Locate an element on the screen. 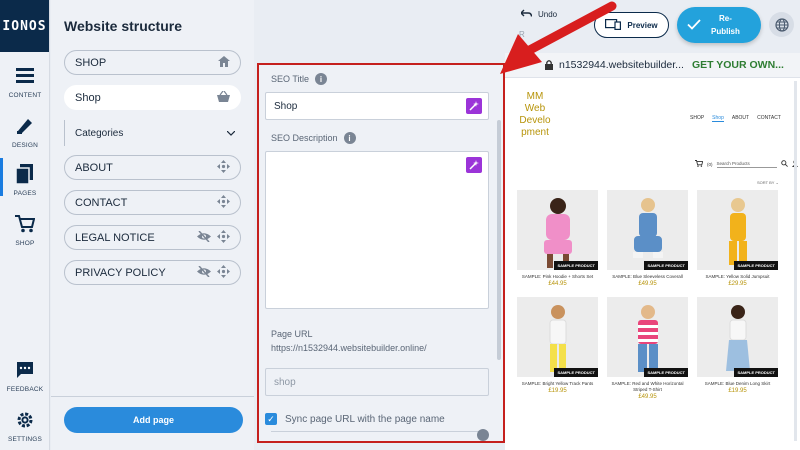  page-label: SHOP is located at coordinates (91, 62).